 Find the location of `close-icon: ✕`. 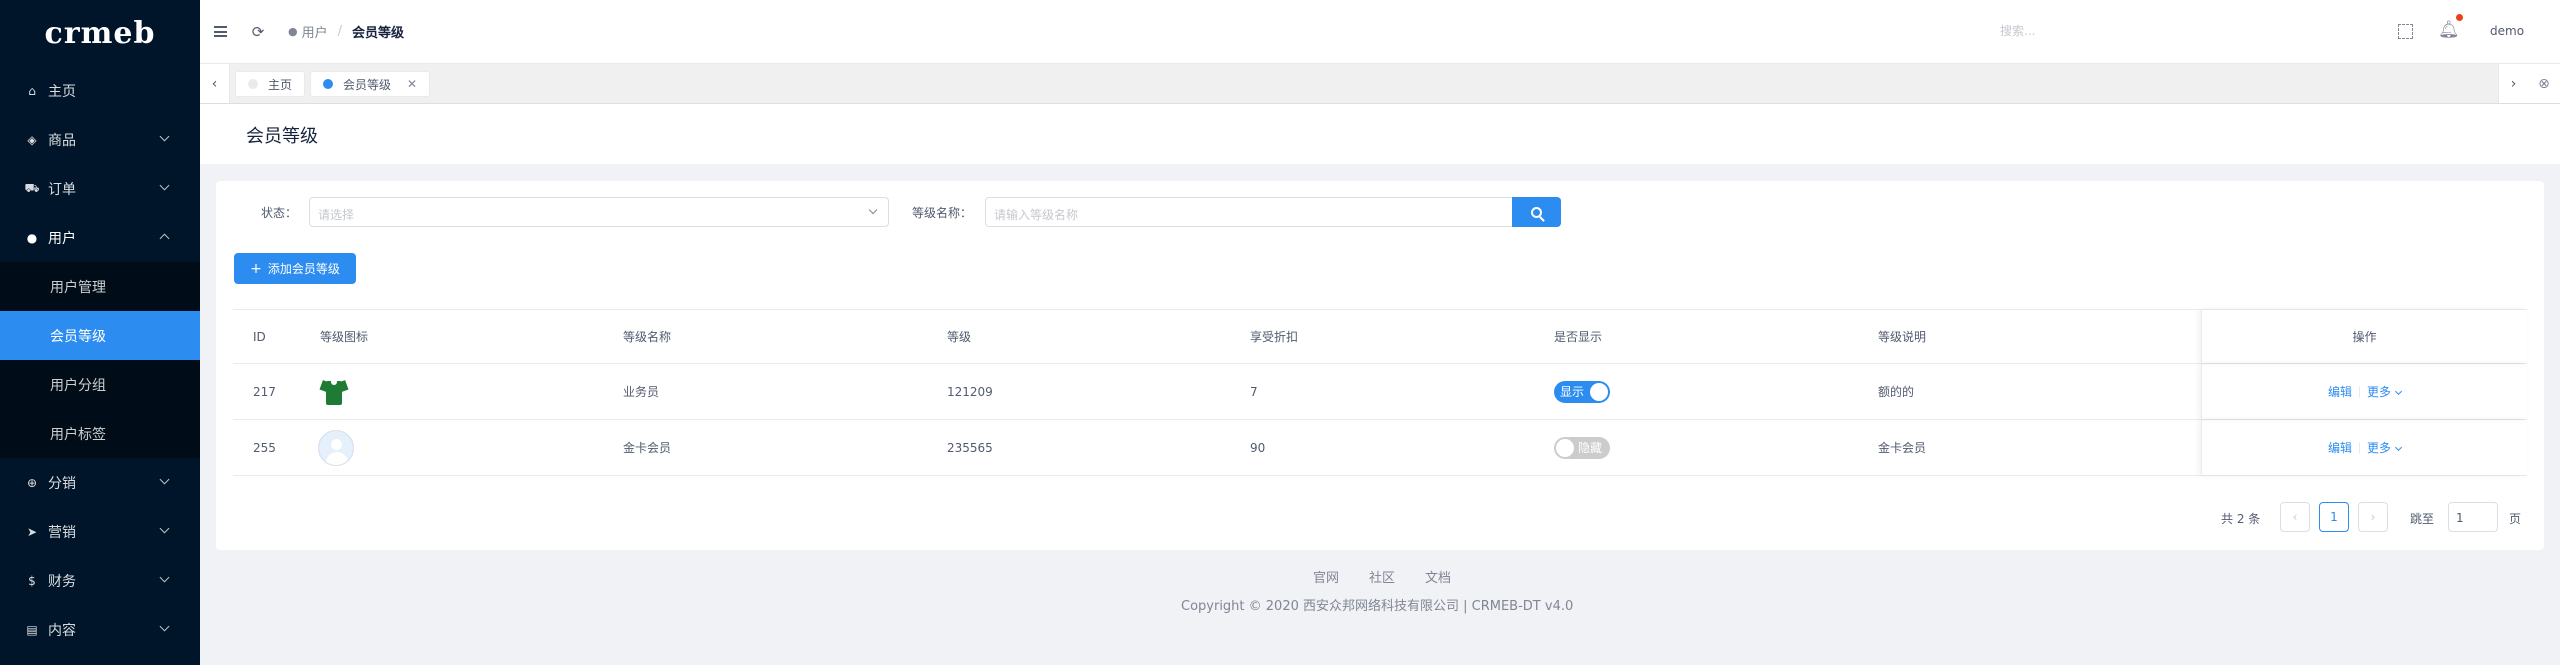

close-icon: ✕ is located at coordinates (412, 84).